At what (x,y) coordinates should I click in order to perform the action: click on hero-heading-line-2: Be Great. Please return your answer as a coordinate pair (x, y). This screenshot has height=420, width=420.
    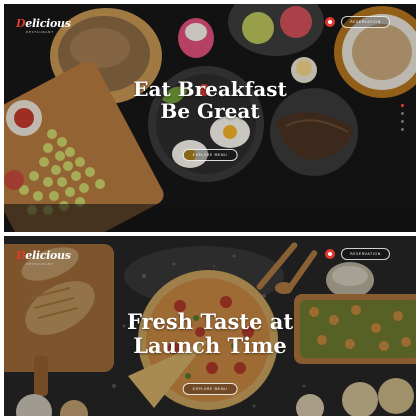
    Looking at the image, I should click on (210, 111).